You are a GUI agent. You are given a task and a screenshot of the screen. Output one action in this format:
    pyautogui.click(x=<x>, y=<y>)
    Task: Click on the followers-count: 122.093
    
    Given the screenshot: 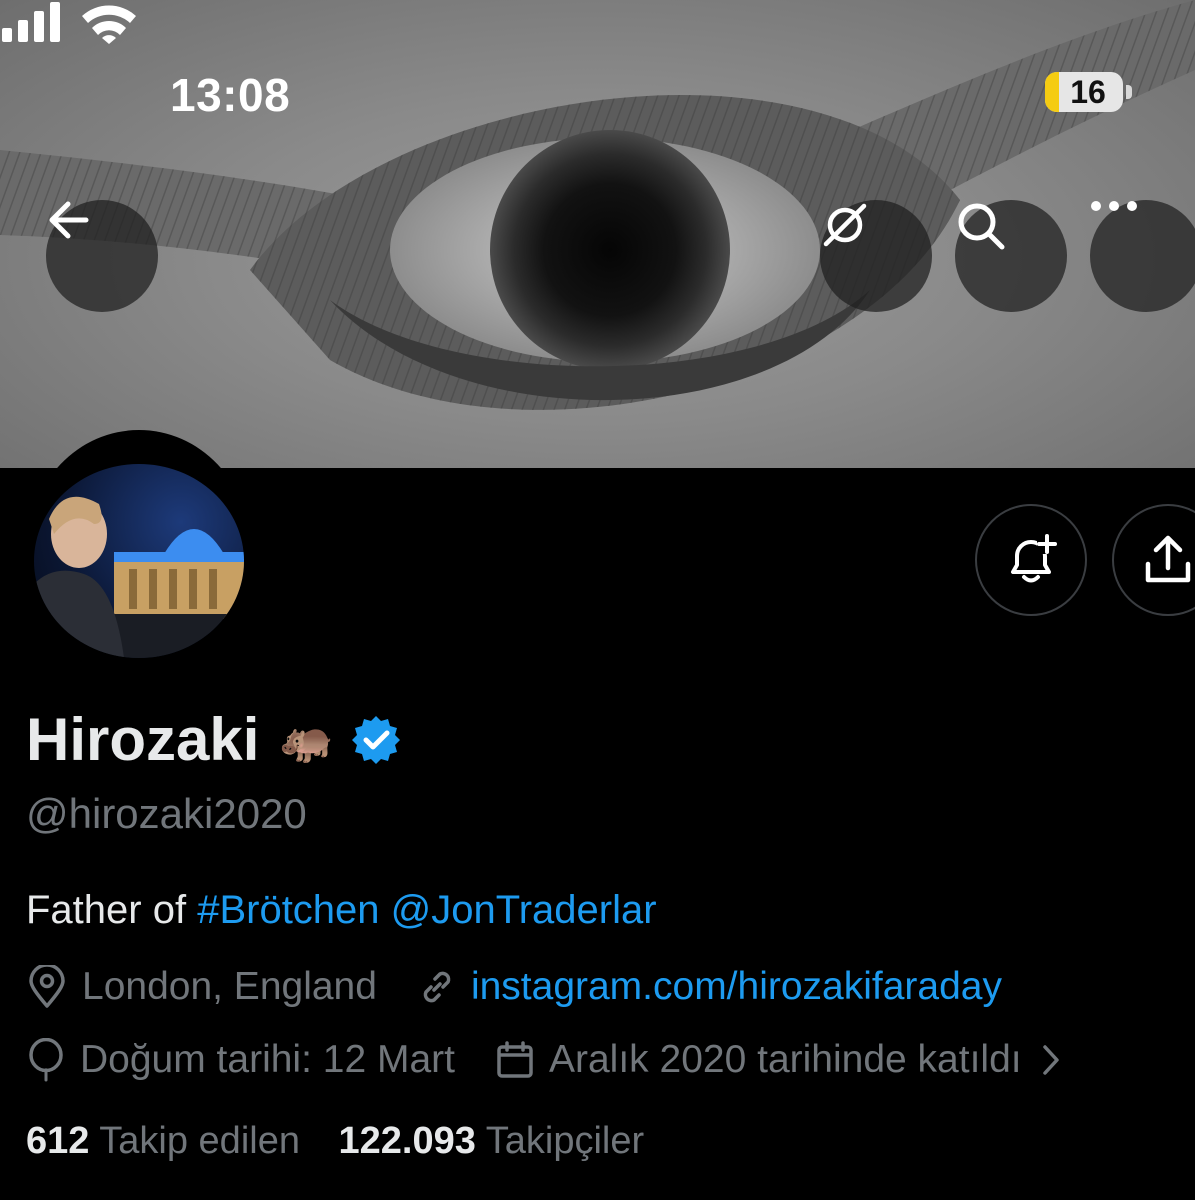 What is the action you would take?
    pyautogui.click(x=407, y=1141)
    